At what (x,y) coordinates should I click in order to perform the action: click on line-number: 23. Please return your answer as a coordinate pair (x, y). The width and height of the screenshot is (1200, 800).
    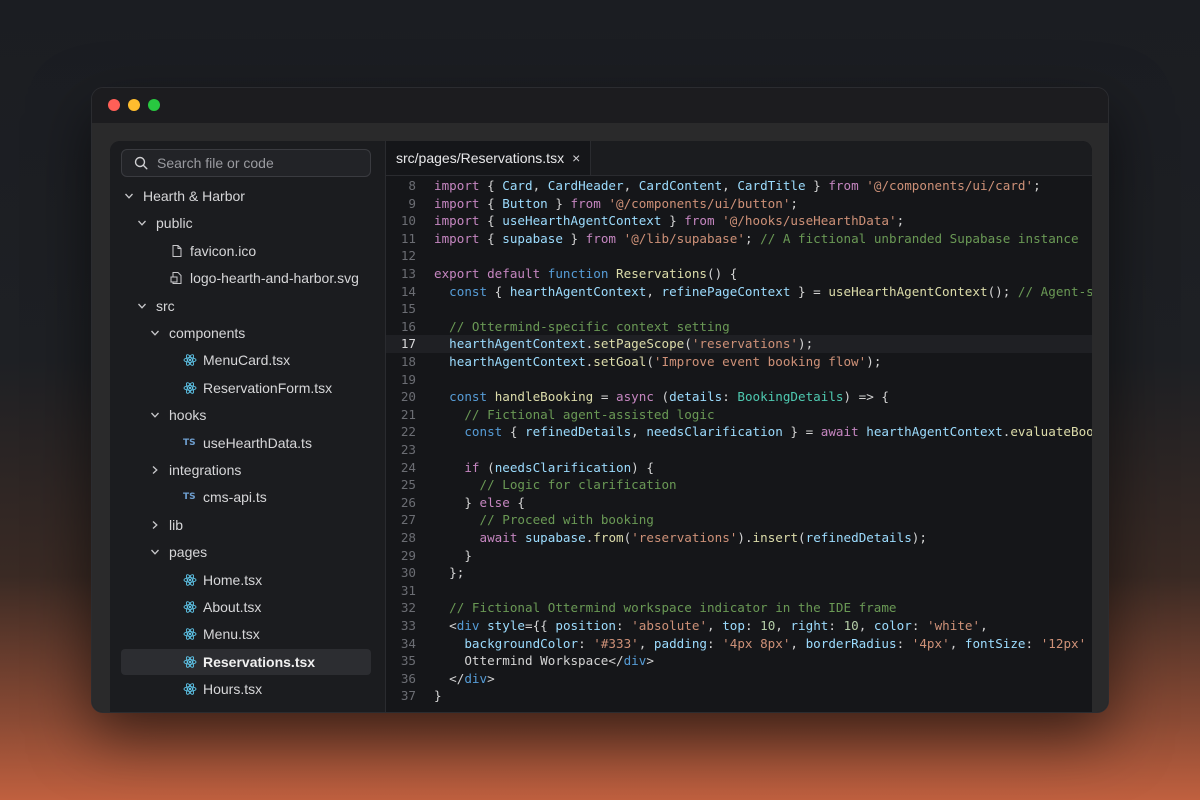
    Looking at the image, I should click on (401, 450).